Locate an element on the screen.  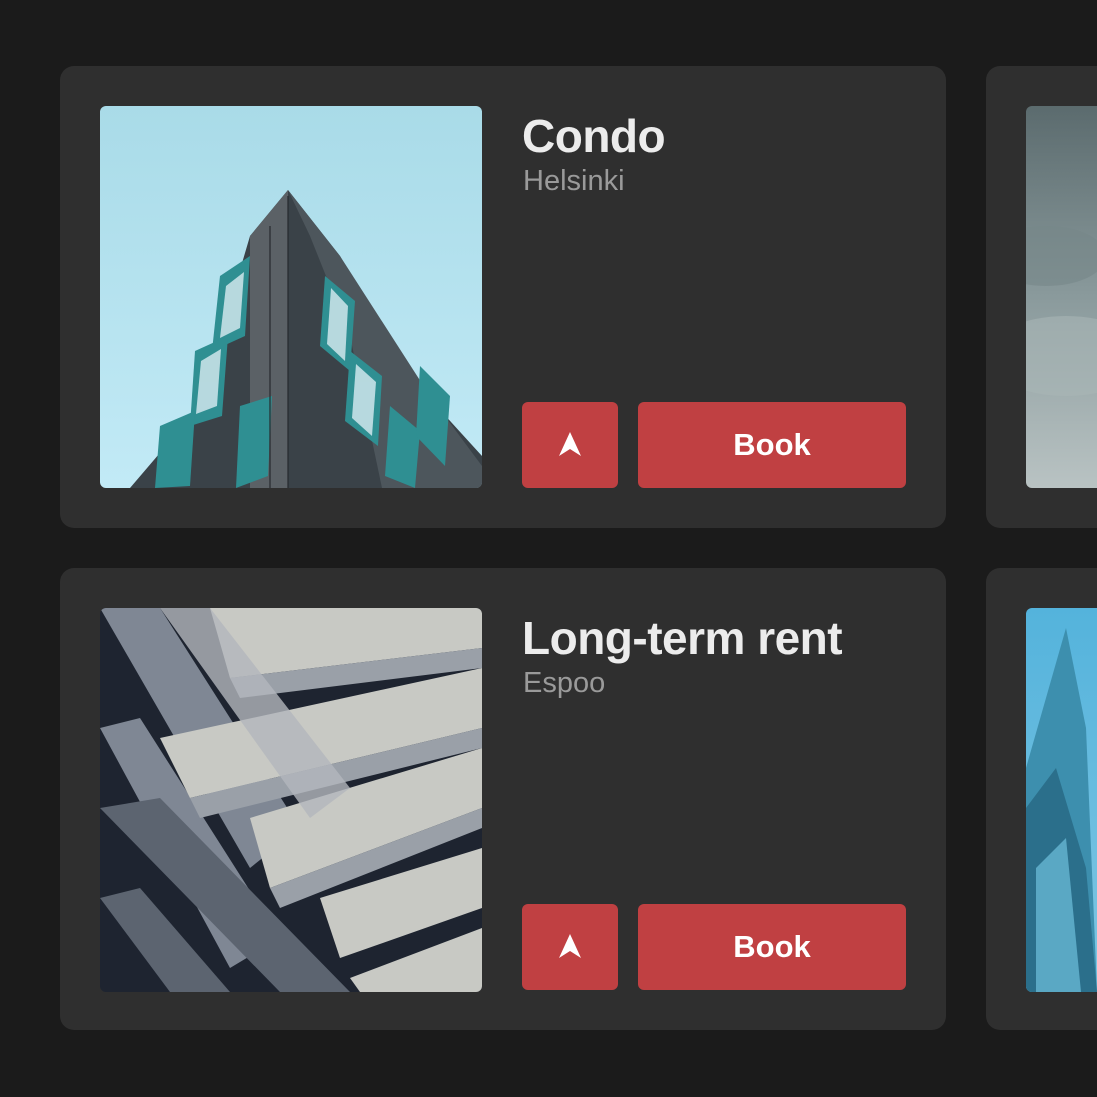
listing-title: Condo is located at coordinates (594, 136).